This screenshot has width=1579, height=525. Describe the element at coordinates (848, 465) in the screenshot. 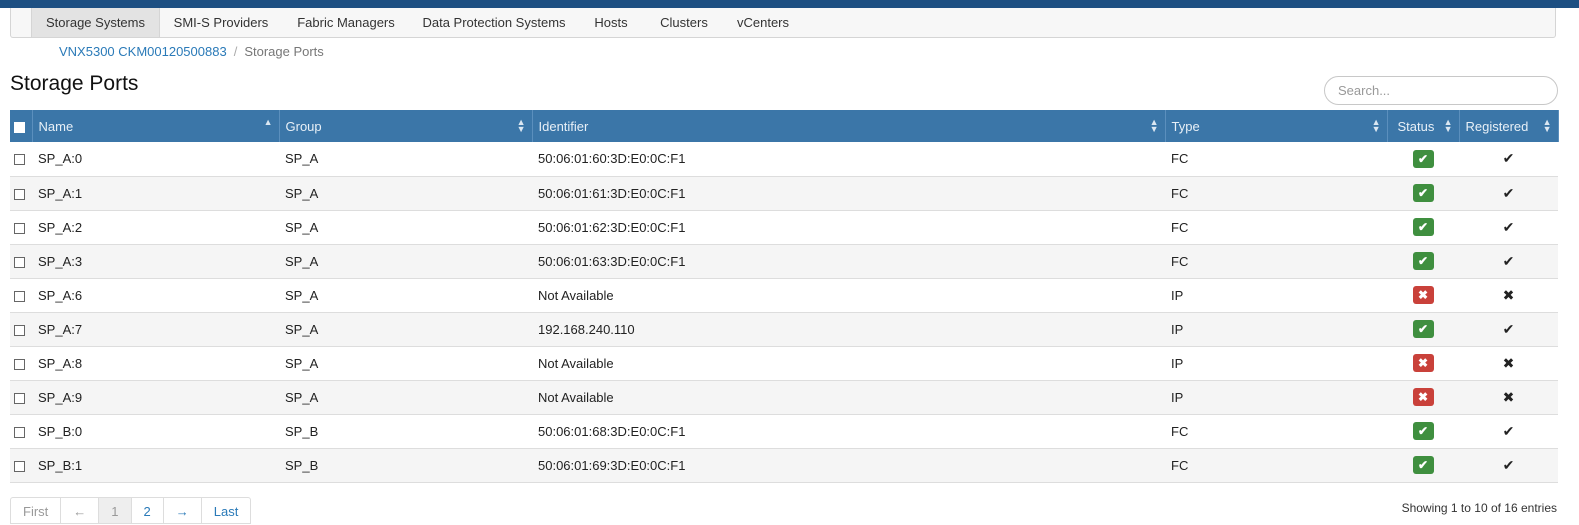

I see `cell-identifier: 50:06:01:69:3D:E0:0C:F1` at that location.